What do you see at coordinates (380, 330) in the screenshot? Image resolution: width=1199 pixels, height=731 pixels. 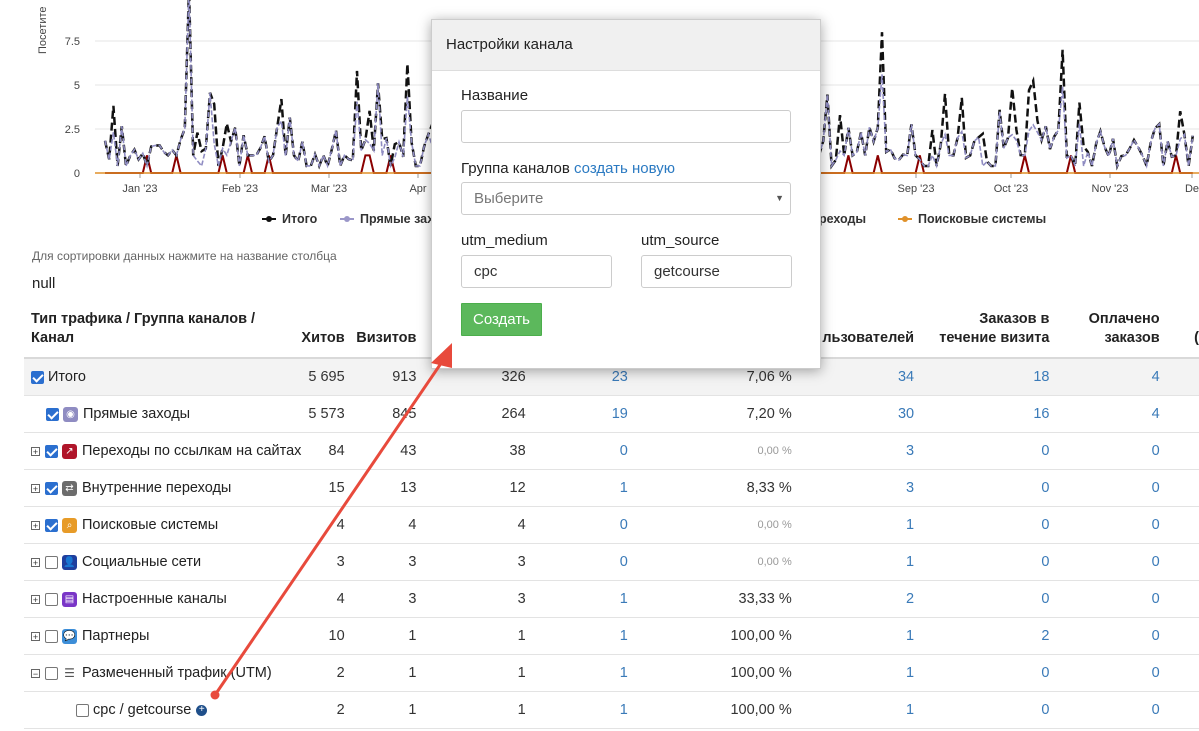 I see `header-visits: Визитов` at bounding box center [380, 330].